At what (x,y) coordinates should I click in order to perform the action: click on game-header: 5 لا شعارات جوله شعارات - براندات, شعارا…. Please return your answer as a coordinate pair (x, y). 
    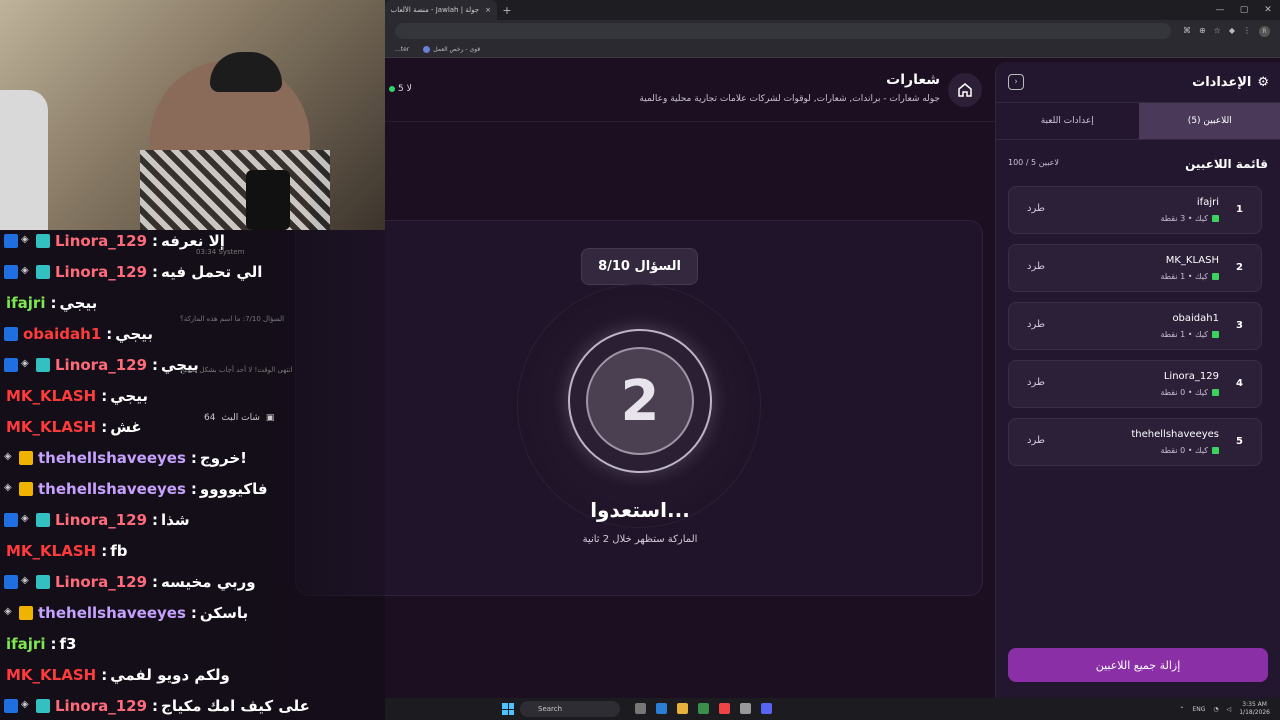
    Looking at the image, I should click on (690, 90).